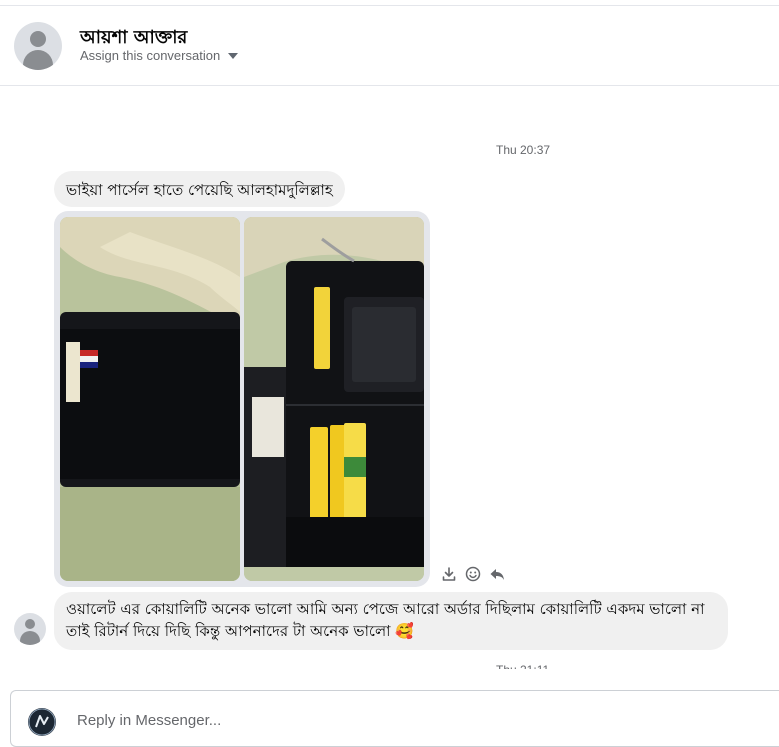 This screenshot has width=779, height=747. I want to click on sender-avatar, so click(30, 629).